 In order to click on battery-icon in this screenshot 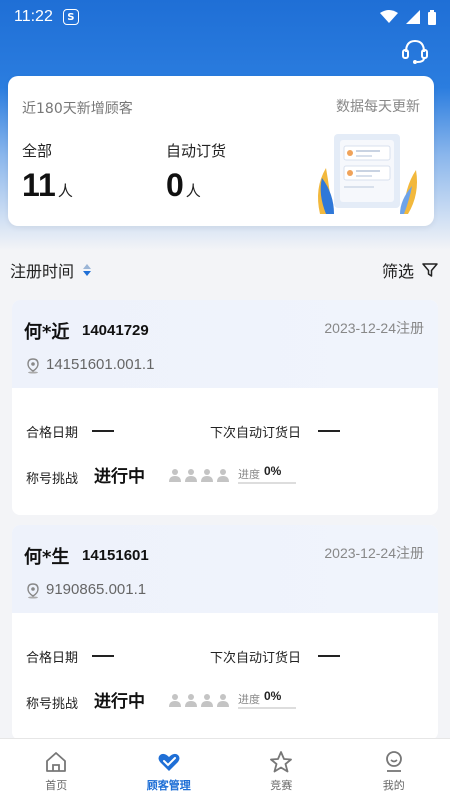, I will do `click(432, 17)`.